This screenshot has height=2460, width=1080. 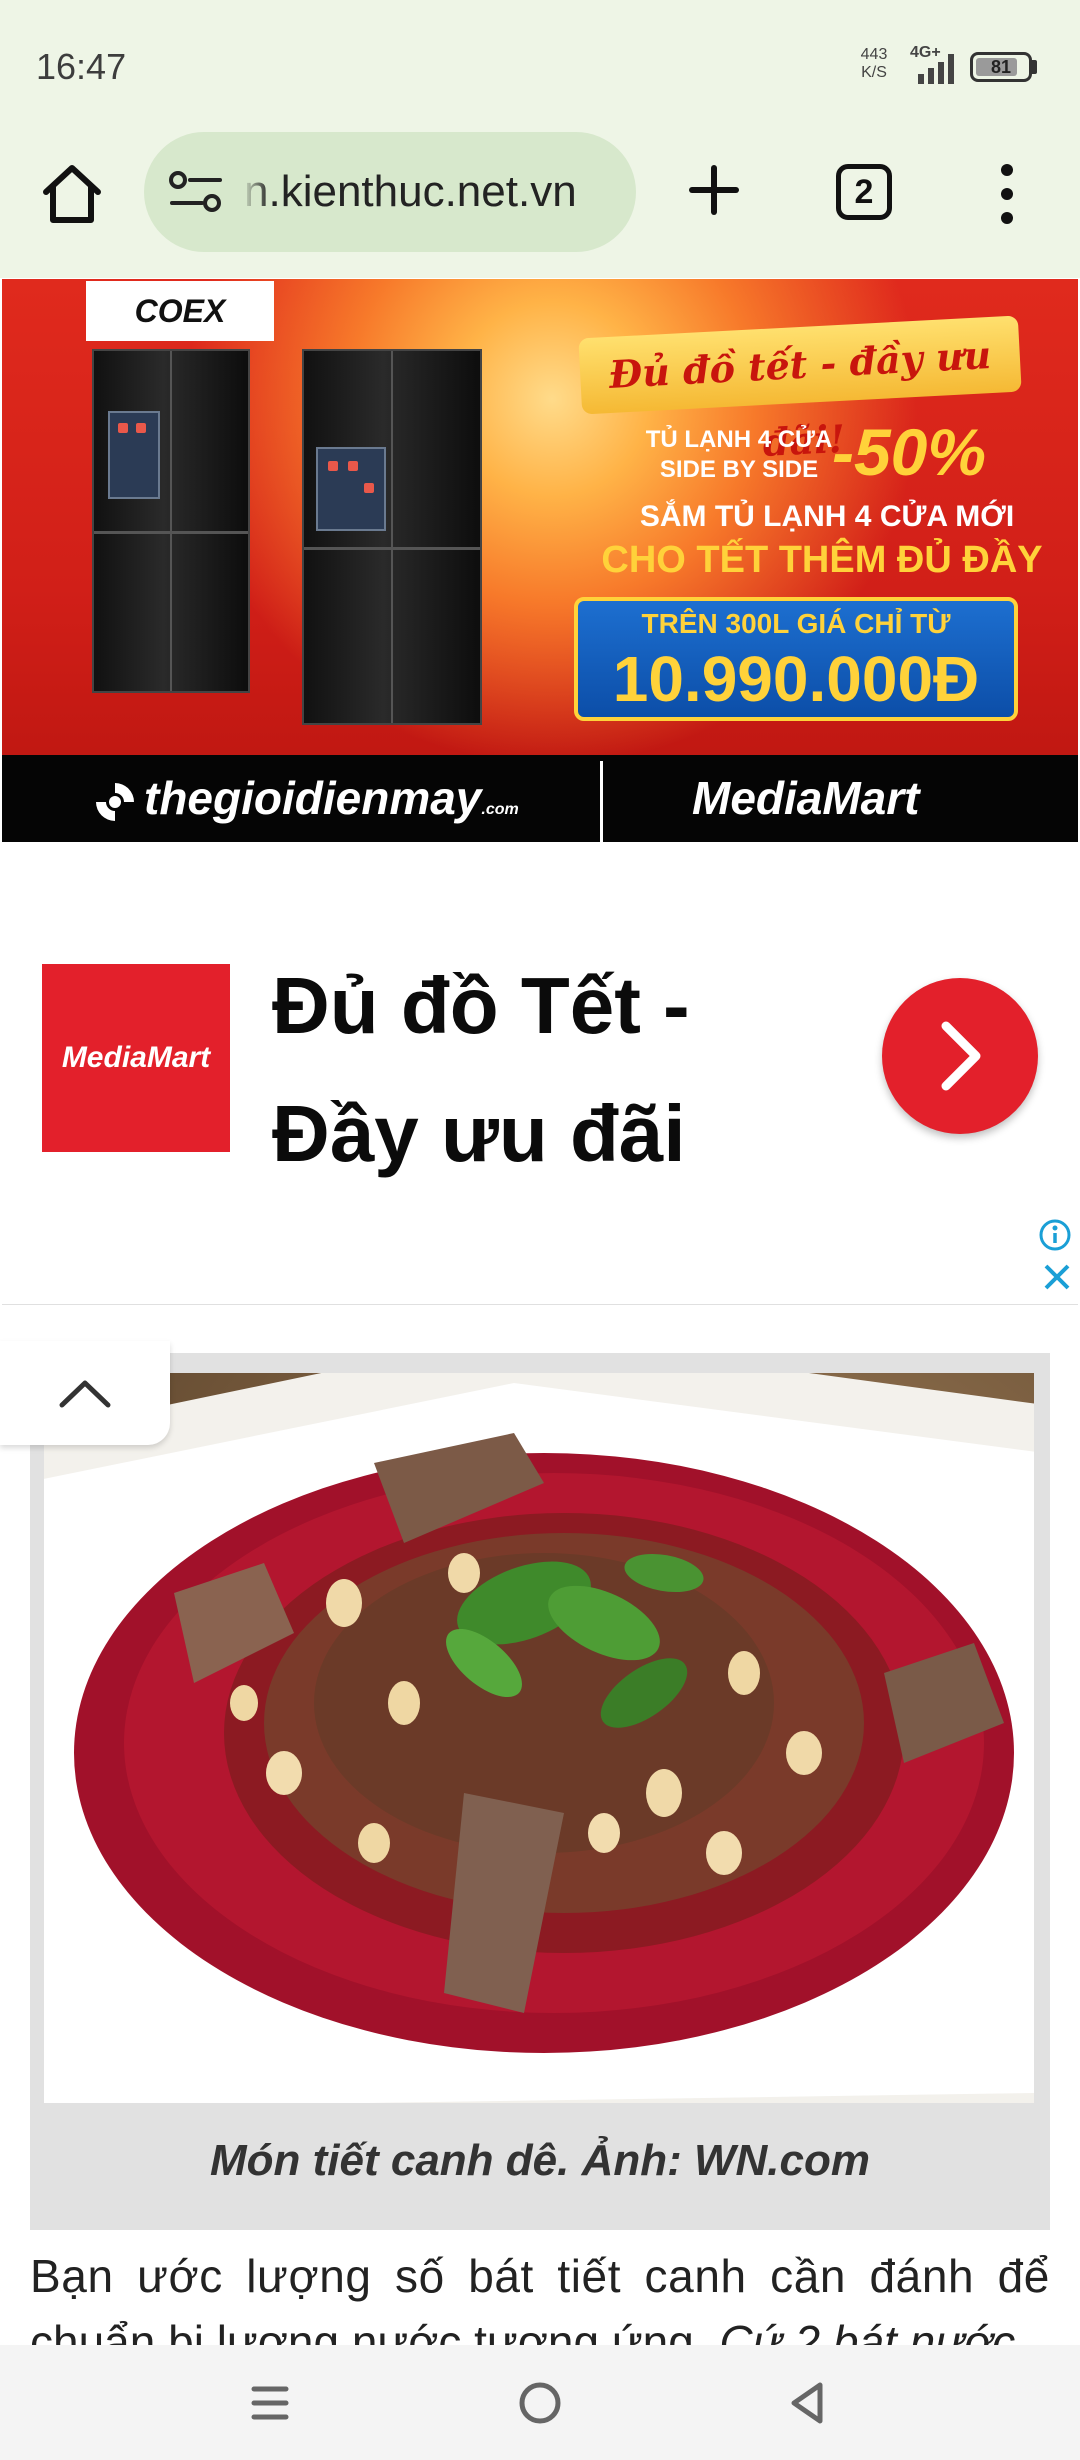 I want to click on promo-discount: -50%, so click(x=909, y=452).